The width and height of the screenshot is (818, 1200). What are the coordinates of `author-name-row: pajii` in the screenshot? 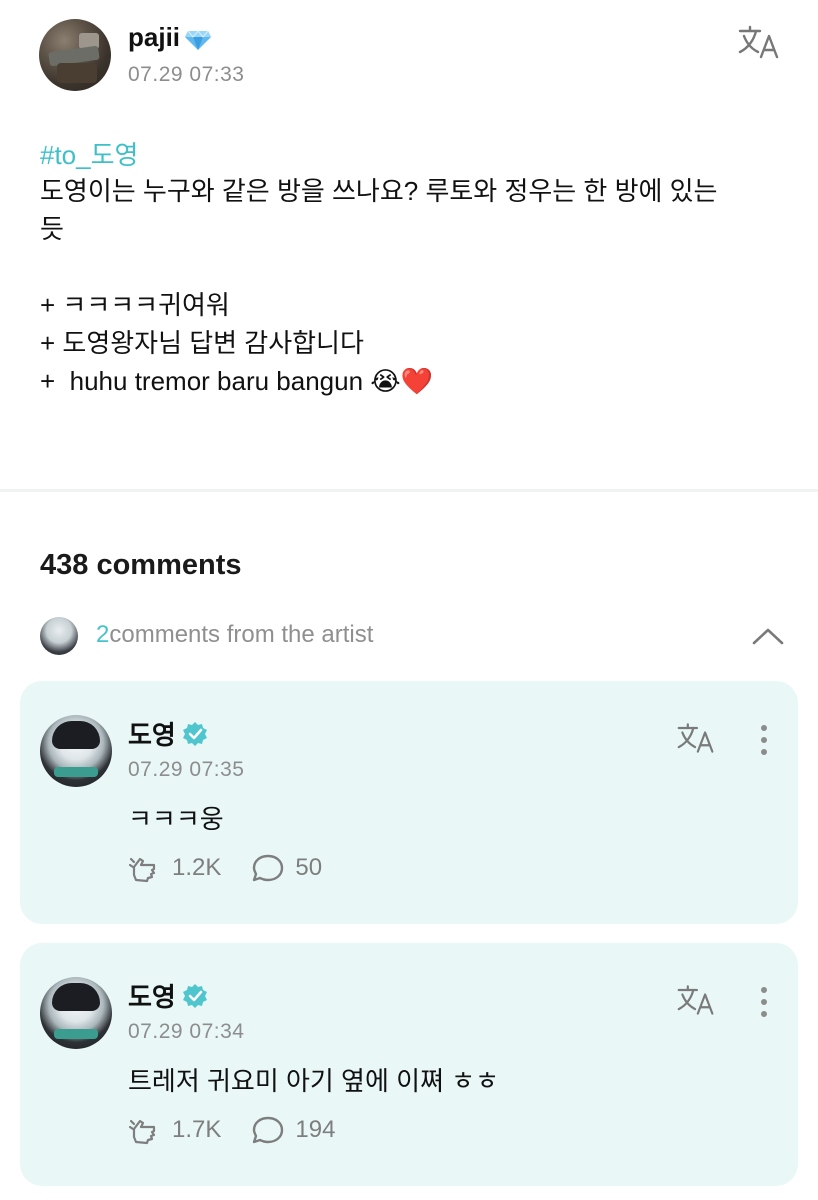 It's located at (170, 37).